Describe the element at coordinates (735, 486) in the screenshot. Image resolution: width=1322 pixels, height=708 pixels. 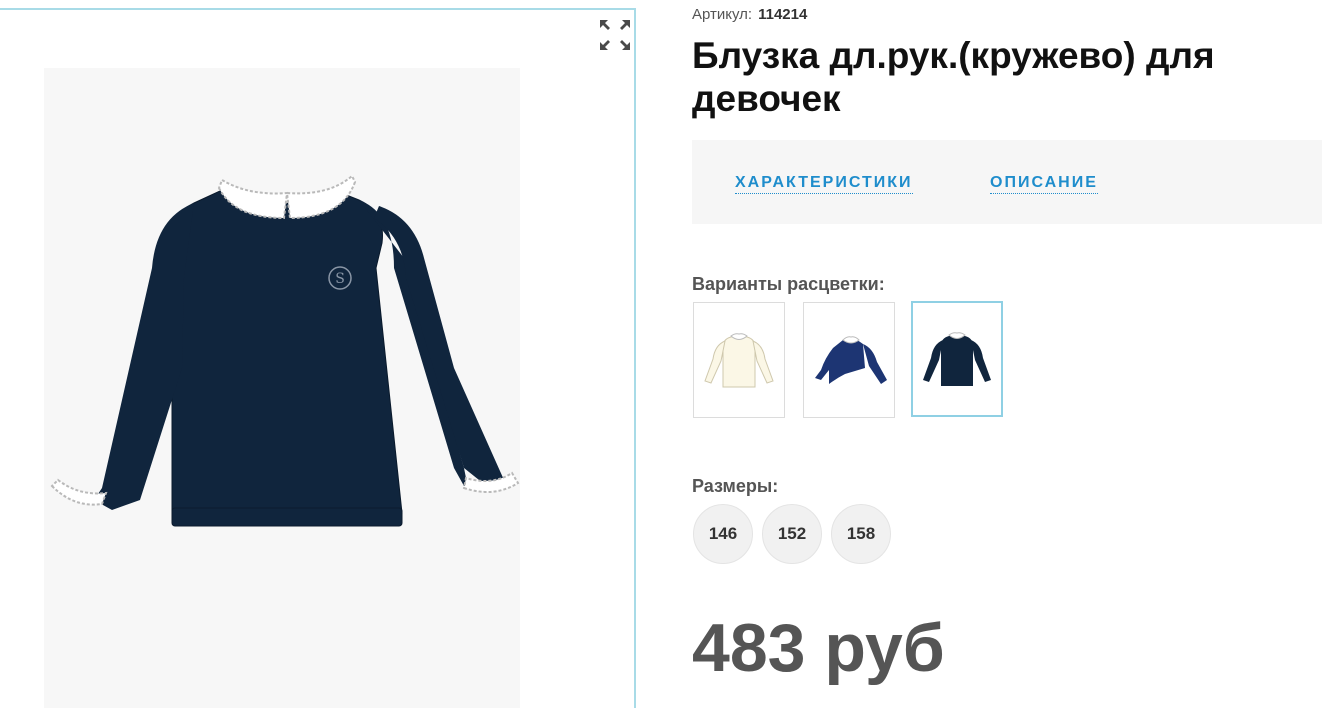
I see `sizes-label: Размеры:` at that location.